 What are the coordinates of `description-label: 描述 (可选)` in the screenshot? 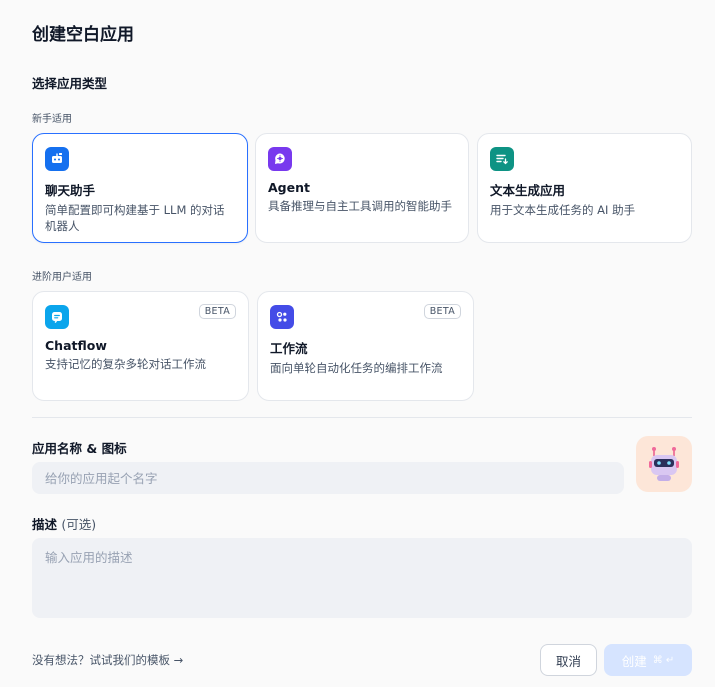 It's located at (64, 523).